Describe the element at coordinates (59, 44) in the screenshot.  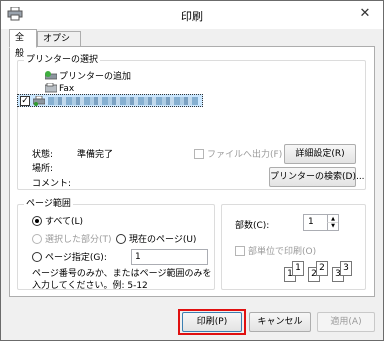
I see `tab-options: オプション` at that location.